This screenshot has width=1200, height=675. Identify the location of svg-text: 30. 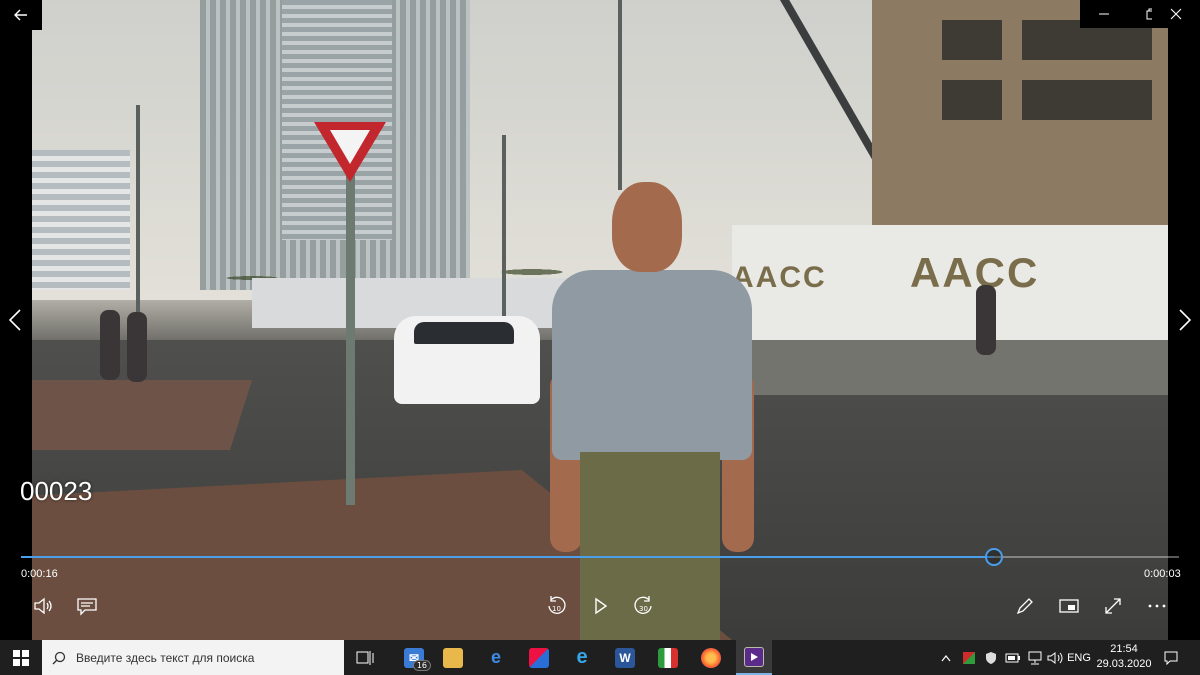
(643, 609).